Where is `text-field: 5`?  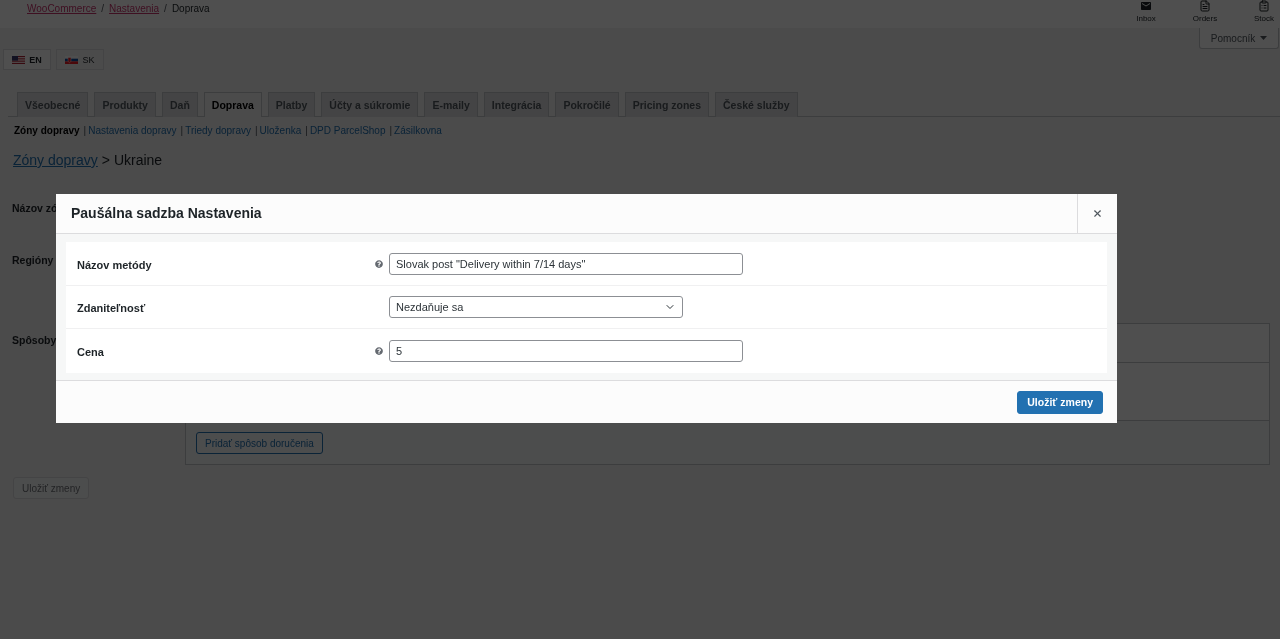 text-field: 5 is located at coordinates (566, 351).